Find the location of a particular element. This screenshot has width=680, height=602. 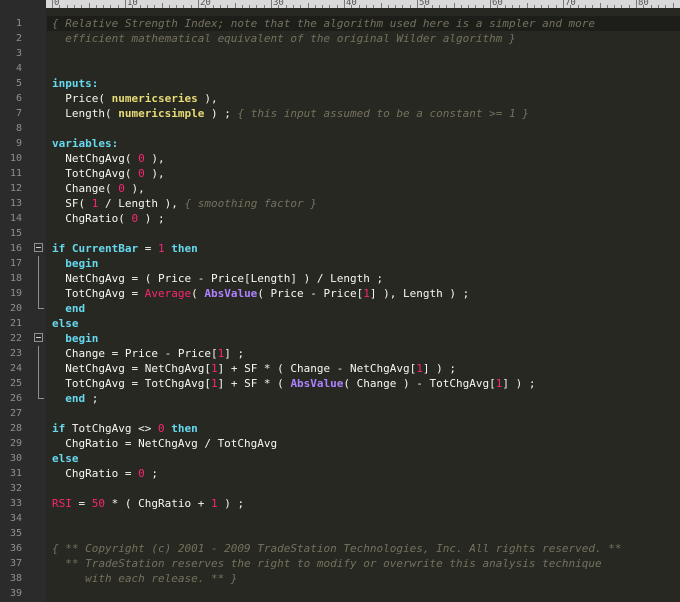

code-line: 32 is located at coordinates (340, 488).